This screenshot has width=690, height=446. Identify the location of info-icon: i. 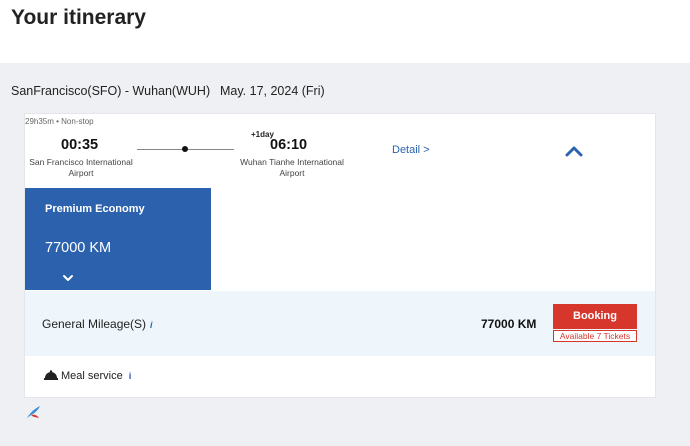
(151, 325).